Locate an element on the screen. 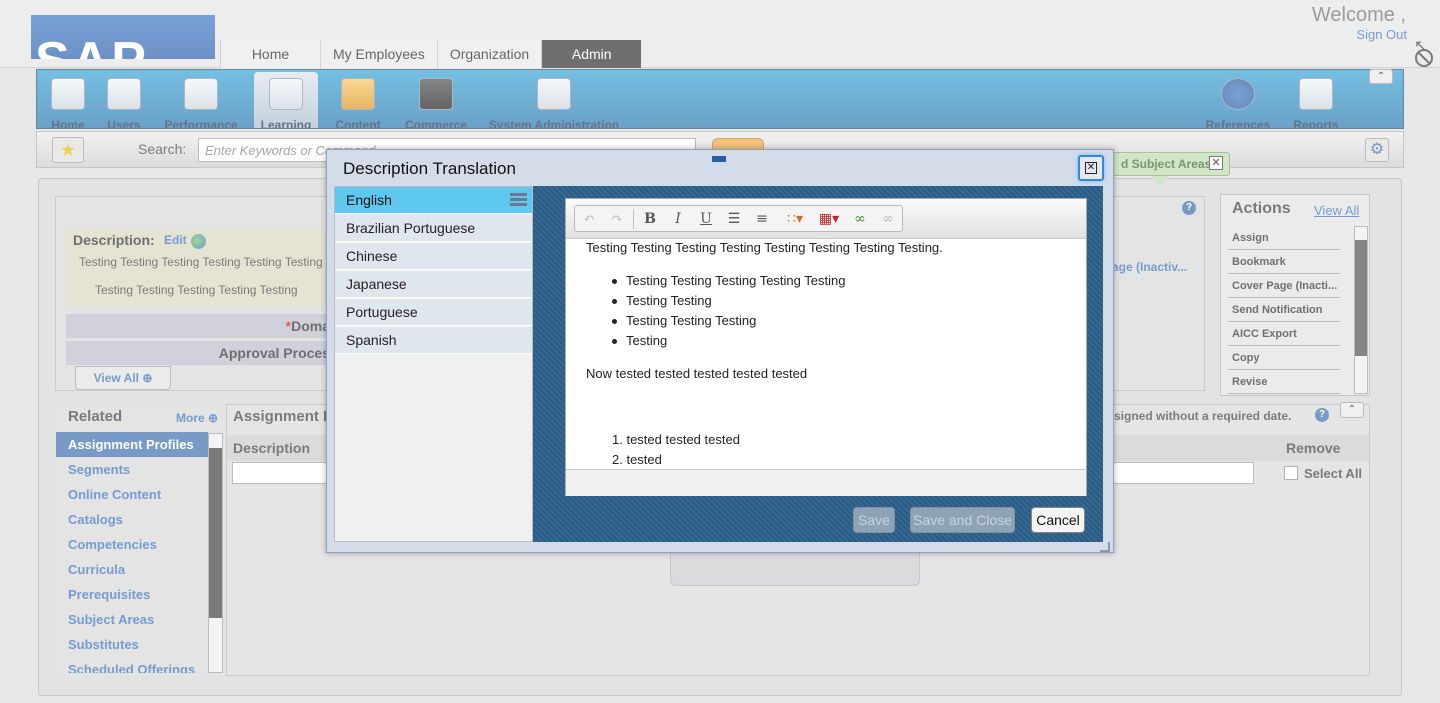 The image size is (1440, 703). bullet-item: Testing Testing is located at coordinates (662, 300).